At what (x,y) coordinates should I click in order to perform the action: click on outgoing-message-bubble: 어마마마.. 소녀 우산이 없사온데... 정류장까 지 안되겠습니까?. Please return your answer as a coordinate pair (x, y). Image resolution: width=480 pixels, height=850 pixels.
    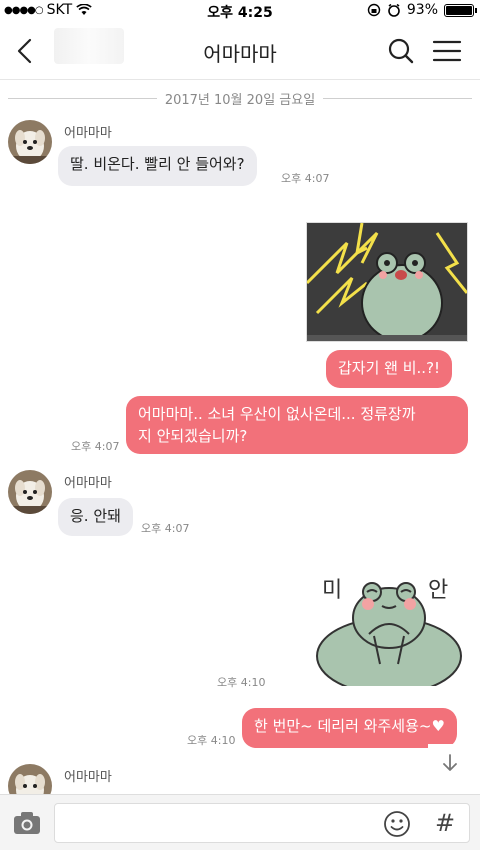
    Looking at the image, I should click on (297, 425).